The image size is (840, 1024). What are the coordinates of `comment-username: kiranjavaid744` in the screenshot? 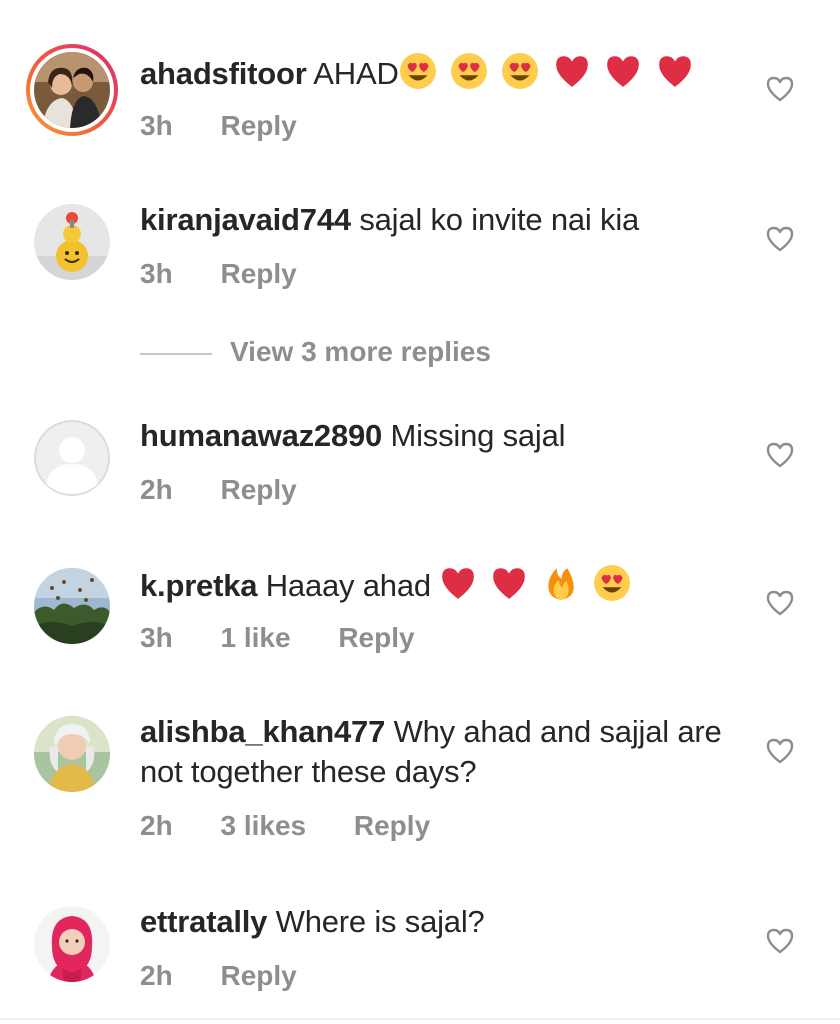 It's located at (245, 219).